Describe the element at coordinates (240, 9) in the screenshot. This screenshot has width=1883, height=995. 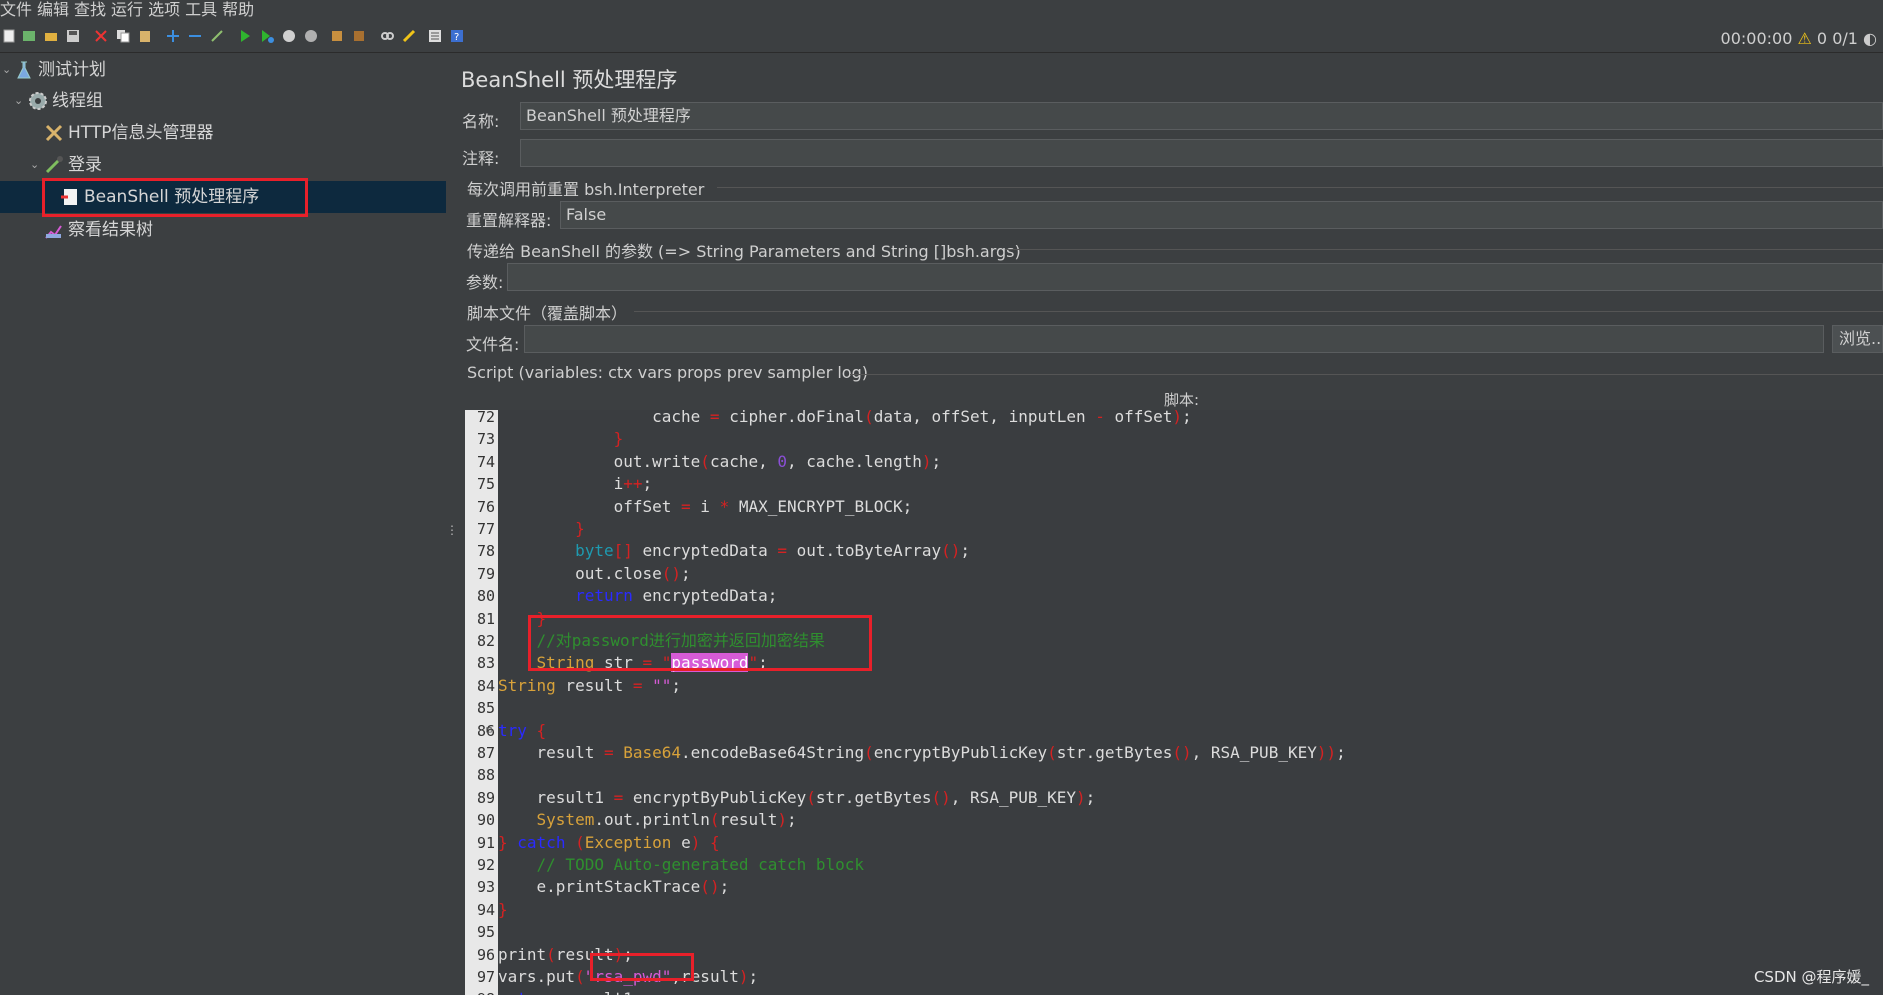
I see `menu-item: 帮助` at that location.